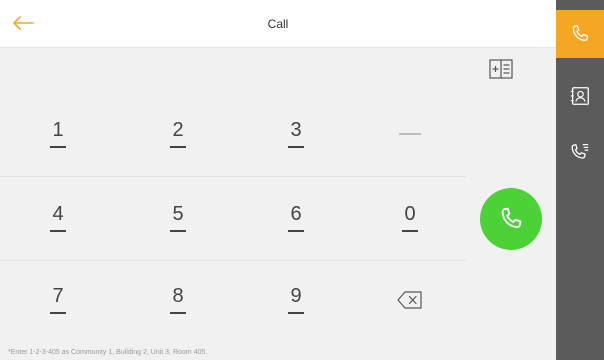  What do you see at coordinates (278, 72) in the screenshot?
I see `number-display` at bounding box center [278, 72].